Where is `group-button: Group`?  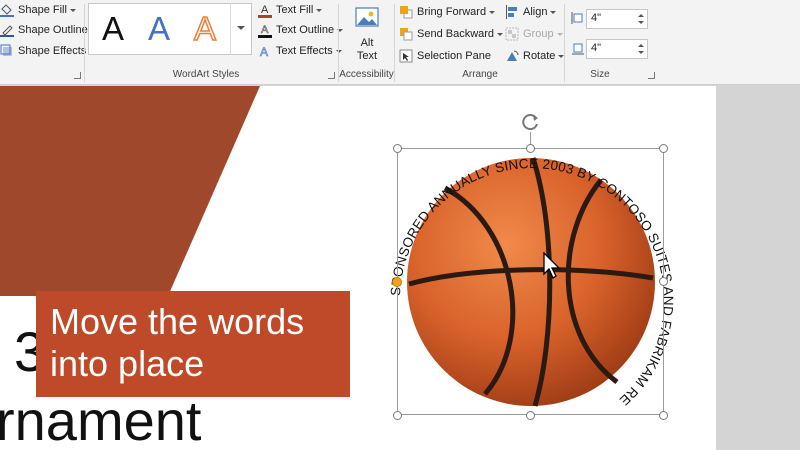 group-button: Group is located at coordinates (534, 34).